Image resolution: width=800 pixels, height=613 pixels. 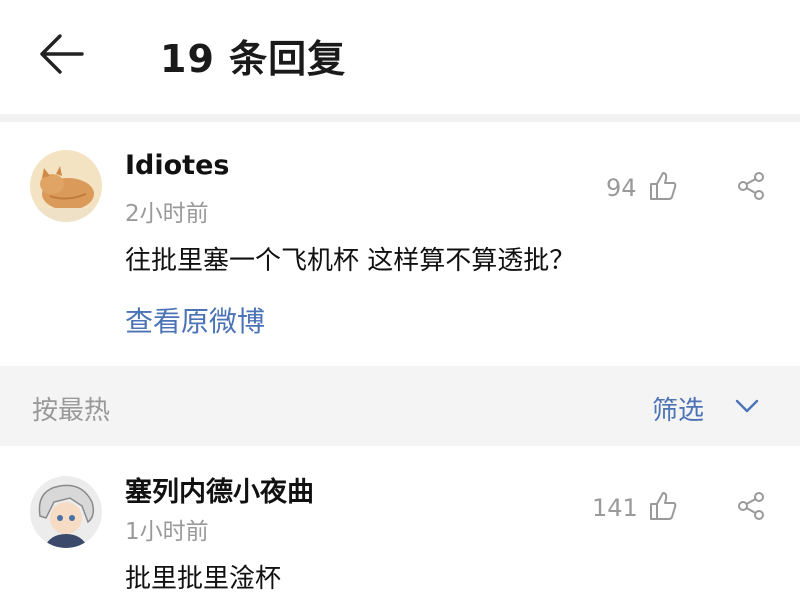 What do you see at coordinates (400, 406) in the screenshot?
I see `sort-bar: 按最热 筛选` at bounding box center [400, 406].